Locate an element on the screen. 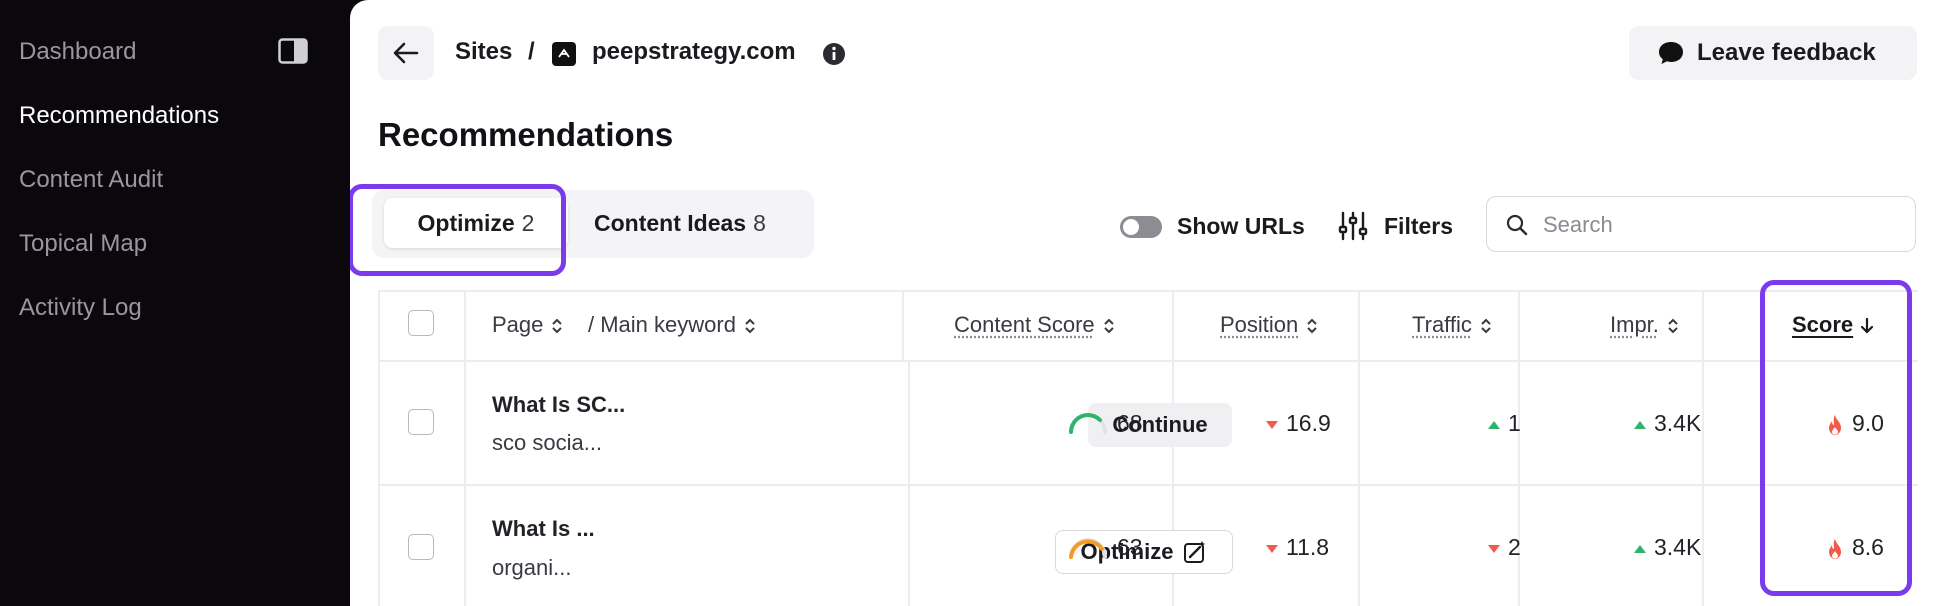 The image size is (1938, 606). show-urls-toggle is located at coordinates (1141, 227).